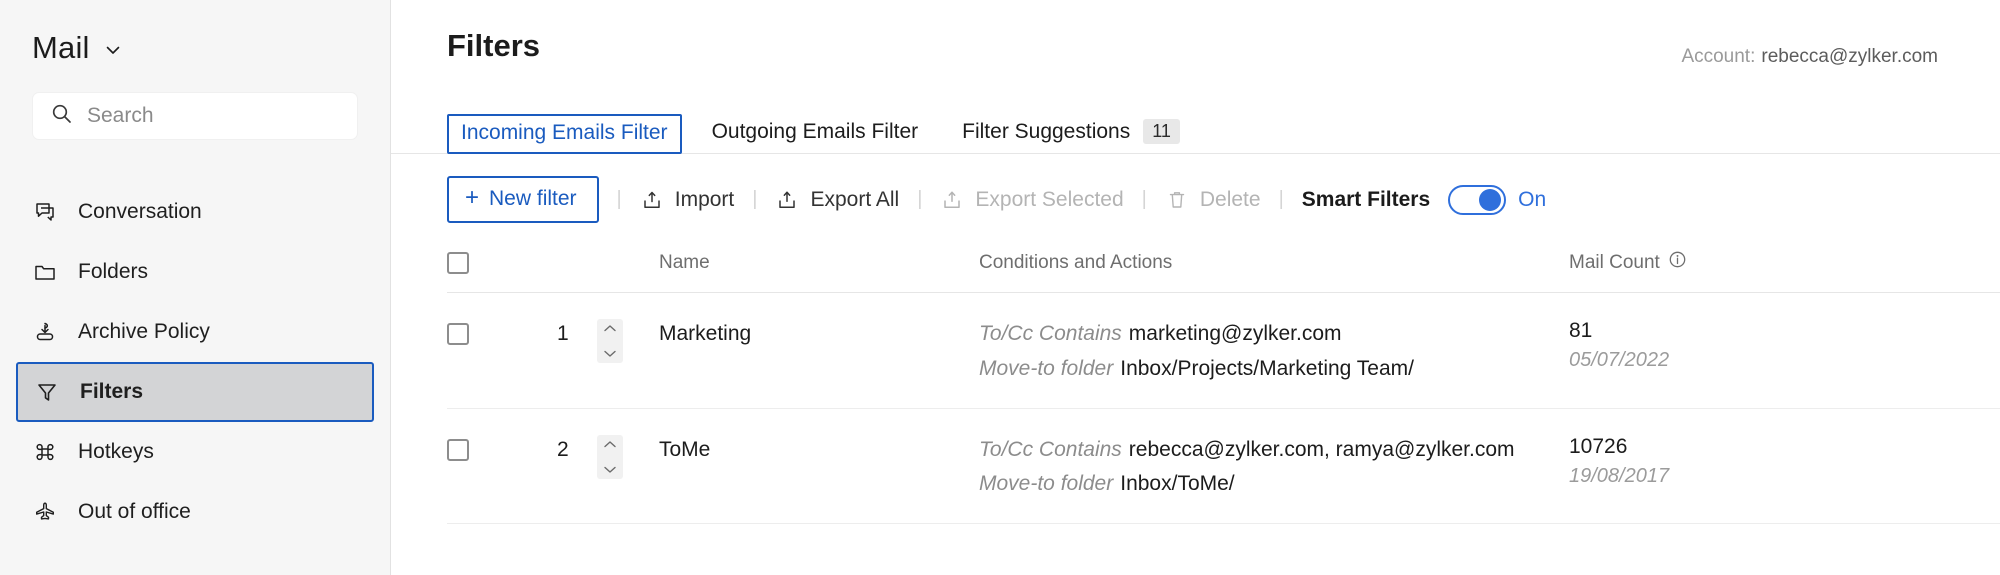  What do you see at coordinates (134, 511) in the screenshot?
I see `sidebar-item-label: Out of office` at bounding box center [134, 511].